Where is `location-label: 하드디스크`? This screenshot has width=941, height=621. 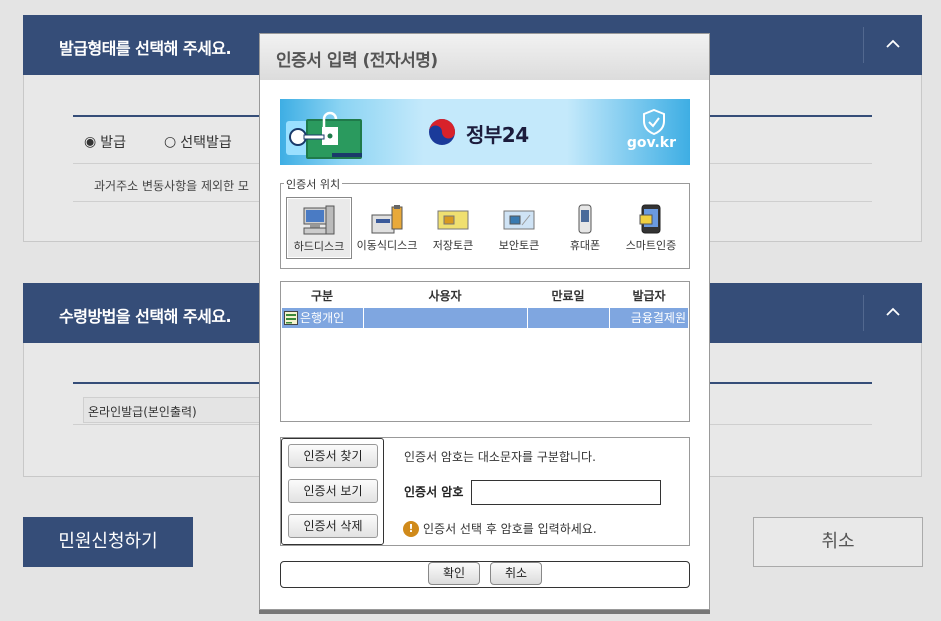
location-label: 하드디스크 is located at coordinates (319, 246).